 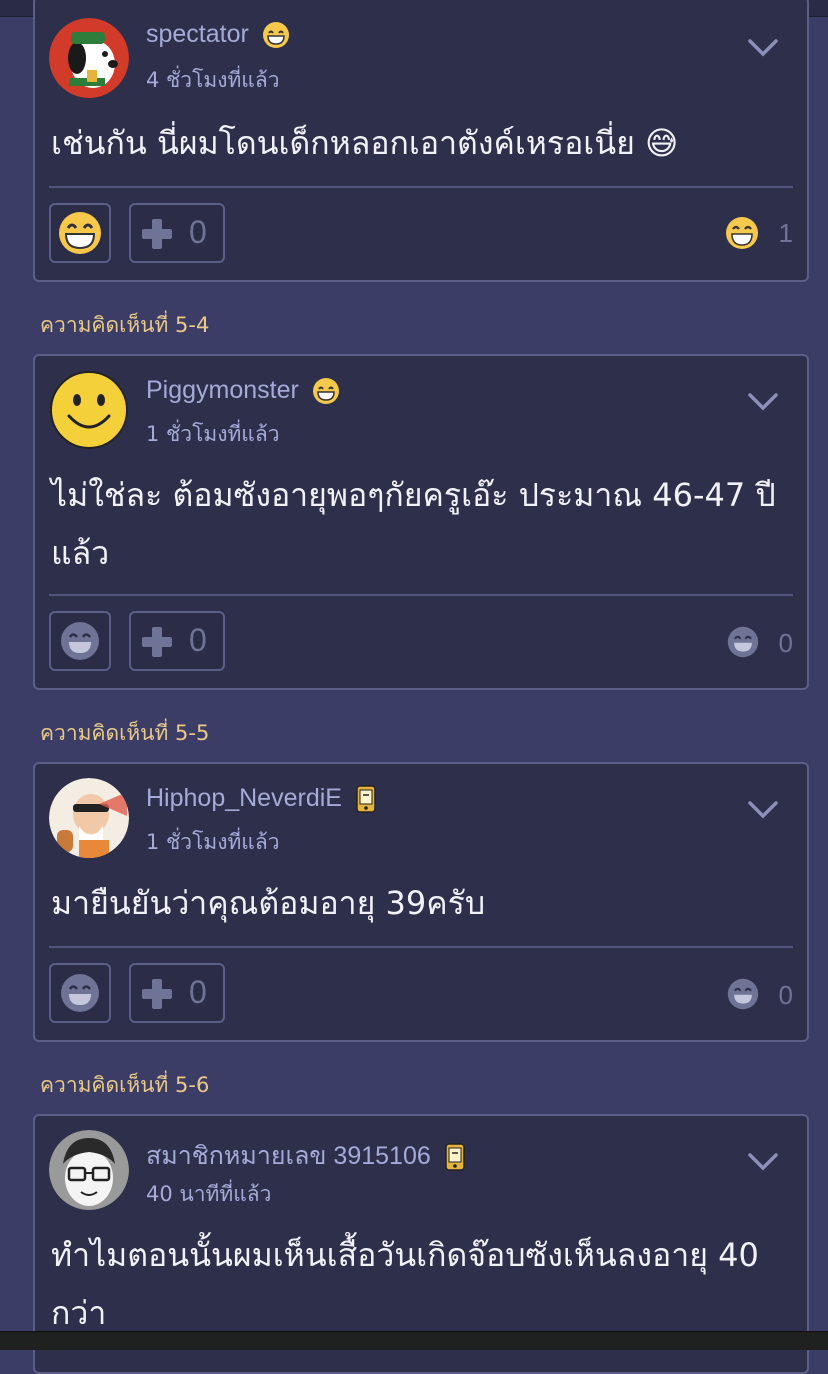 What do you see at coordinates (209, 1194) in the screenshot?
I see `timestamp: 40 นาทีที่แล้ว` at bounding box center [209, 1194].